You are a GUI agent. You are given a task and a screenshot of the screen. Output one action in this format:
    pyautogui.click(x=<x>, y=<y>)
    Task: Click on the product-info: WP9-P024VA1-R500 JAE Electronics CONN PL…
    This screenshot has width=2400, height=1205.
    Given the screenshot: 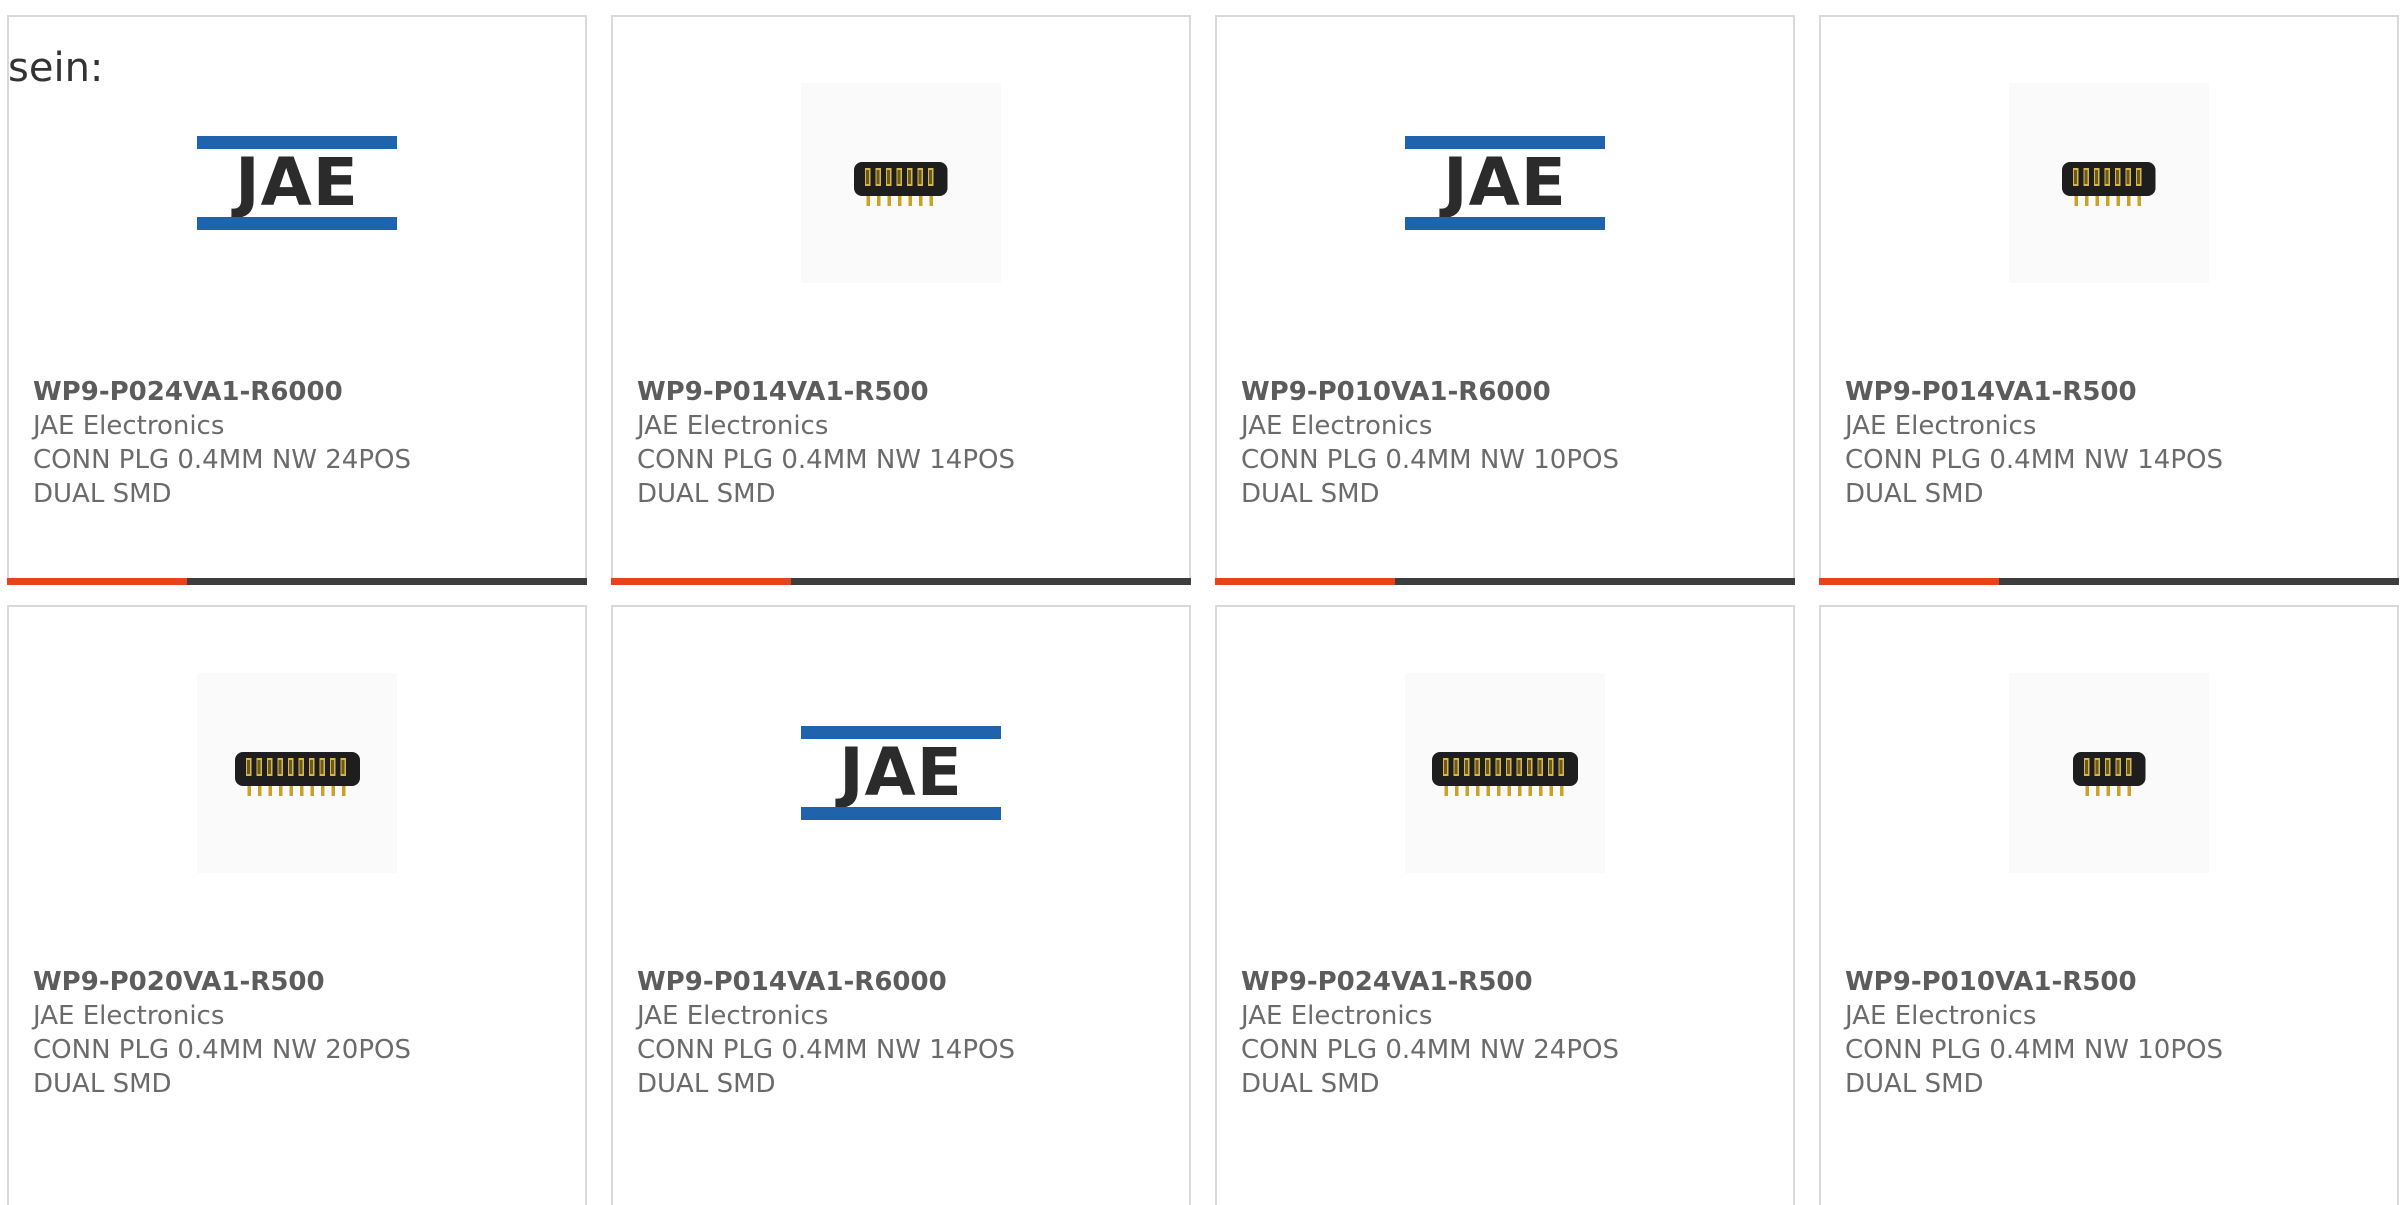 What is the action you would take?
    pyautogui.click(x=1509, y=1033)
    